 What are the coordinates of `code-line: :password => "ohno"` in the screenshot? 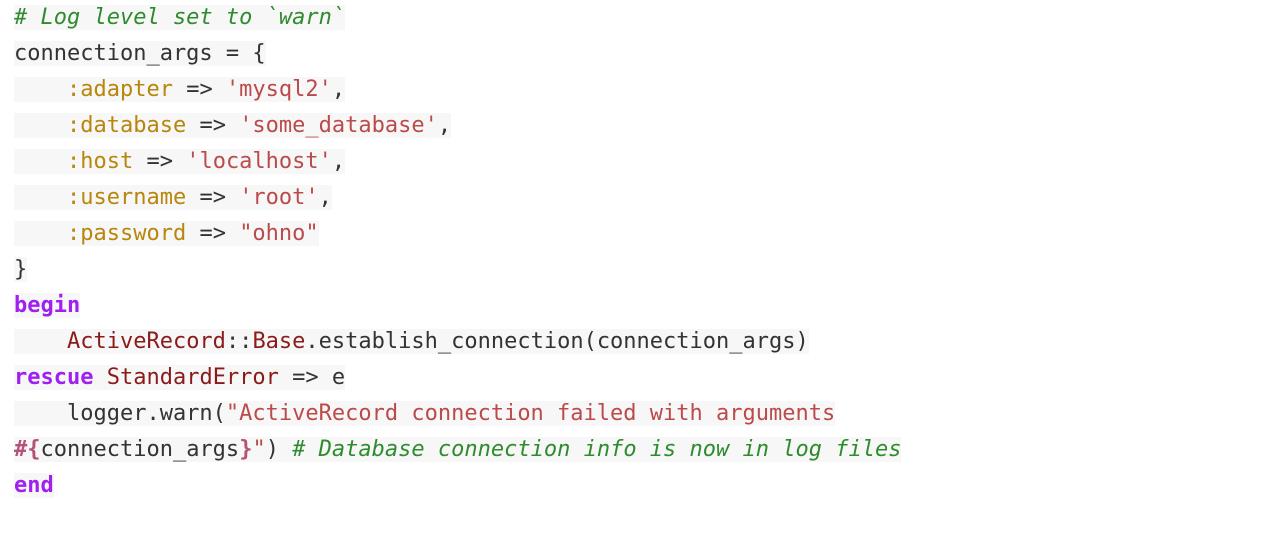 It's located at (649, 234).